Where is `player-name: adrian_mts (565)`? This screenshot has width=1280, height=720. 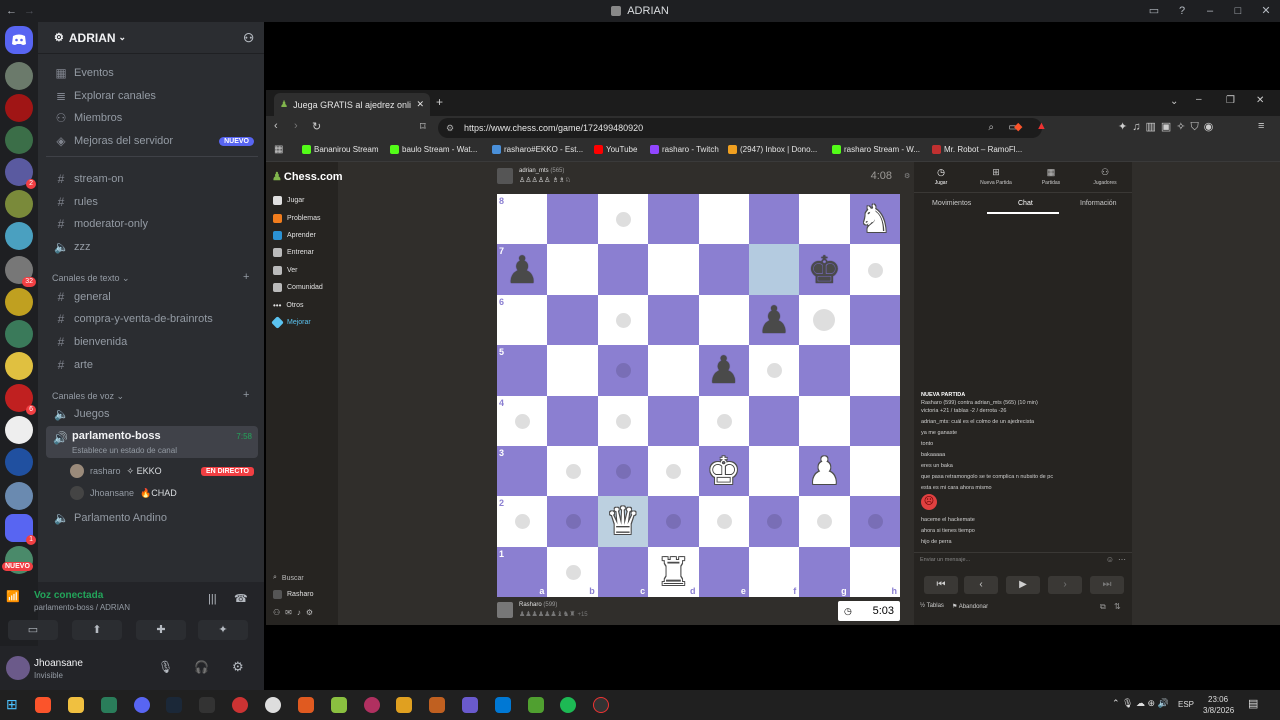
player-name: adrian_mts (565) is located at coordinates (541, 171).